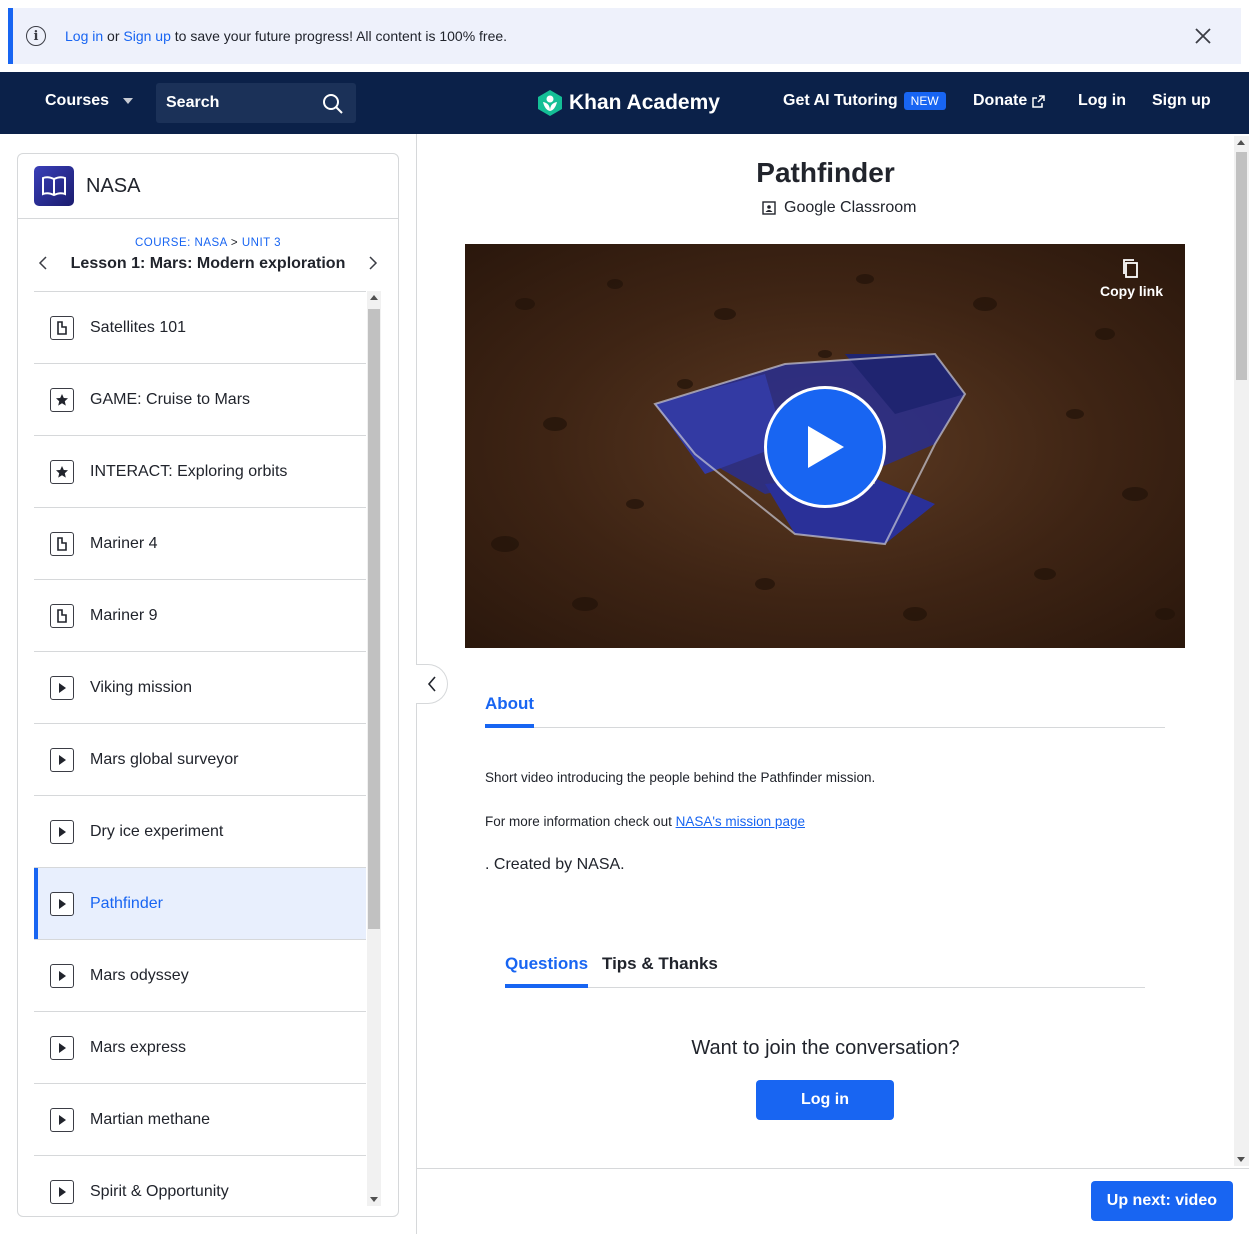 The width and height of the screenshot is (1249, 1234). Describe the element at coordinates (261, 243) in the screenshot. I see `breadcrumb-unit: UNIT 3` at that location.